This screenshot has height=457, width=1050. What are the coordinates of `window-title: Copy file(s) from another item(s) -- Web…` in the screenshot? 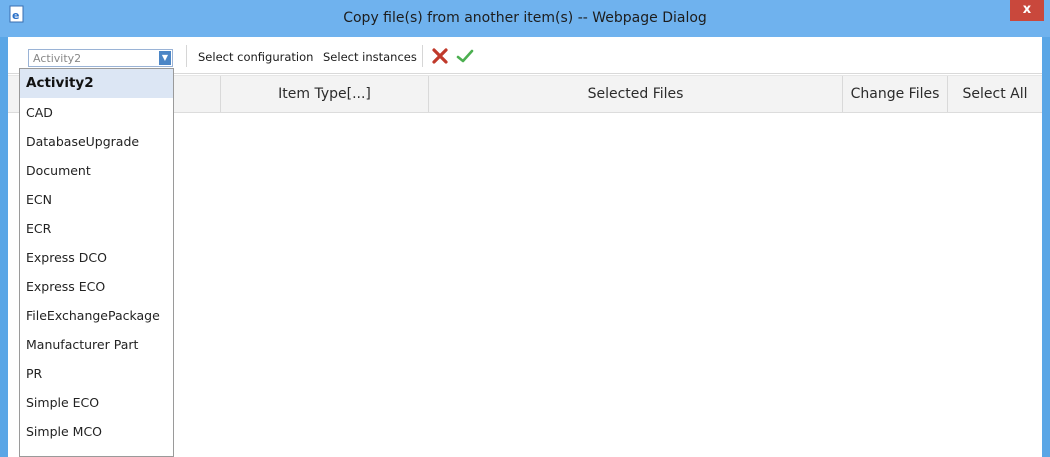 It's located at (525, 18).